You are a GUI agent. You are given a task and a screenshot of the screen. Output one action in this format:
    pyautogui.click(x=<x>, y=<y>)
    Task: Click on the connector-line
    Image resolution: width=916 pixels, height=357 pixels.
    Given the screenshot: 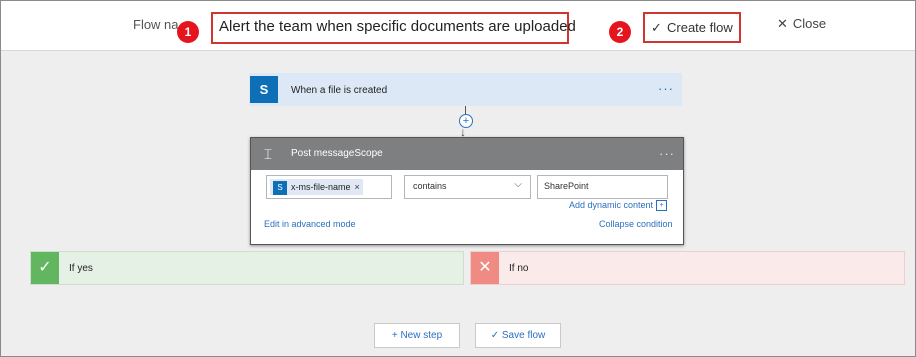 What is the action you would take?
    pyautogui.click(x=465, y=110)
    